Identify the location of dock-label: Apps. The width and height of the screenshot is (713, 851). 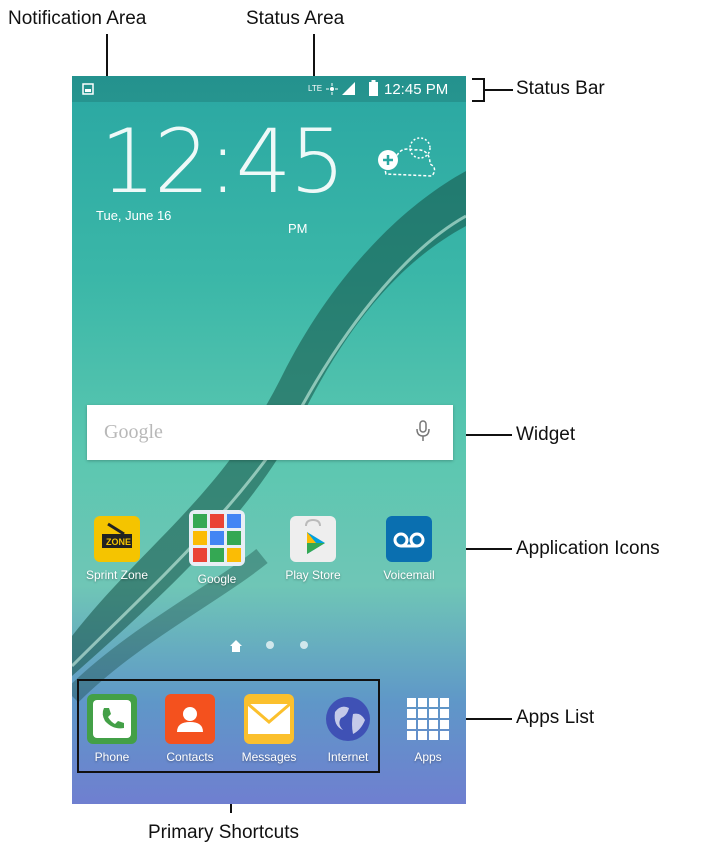
(428, 757).